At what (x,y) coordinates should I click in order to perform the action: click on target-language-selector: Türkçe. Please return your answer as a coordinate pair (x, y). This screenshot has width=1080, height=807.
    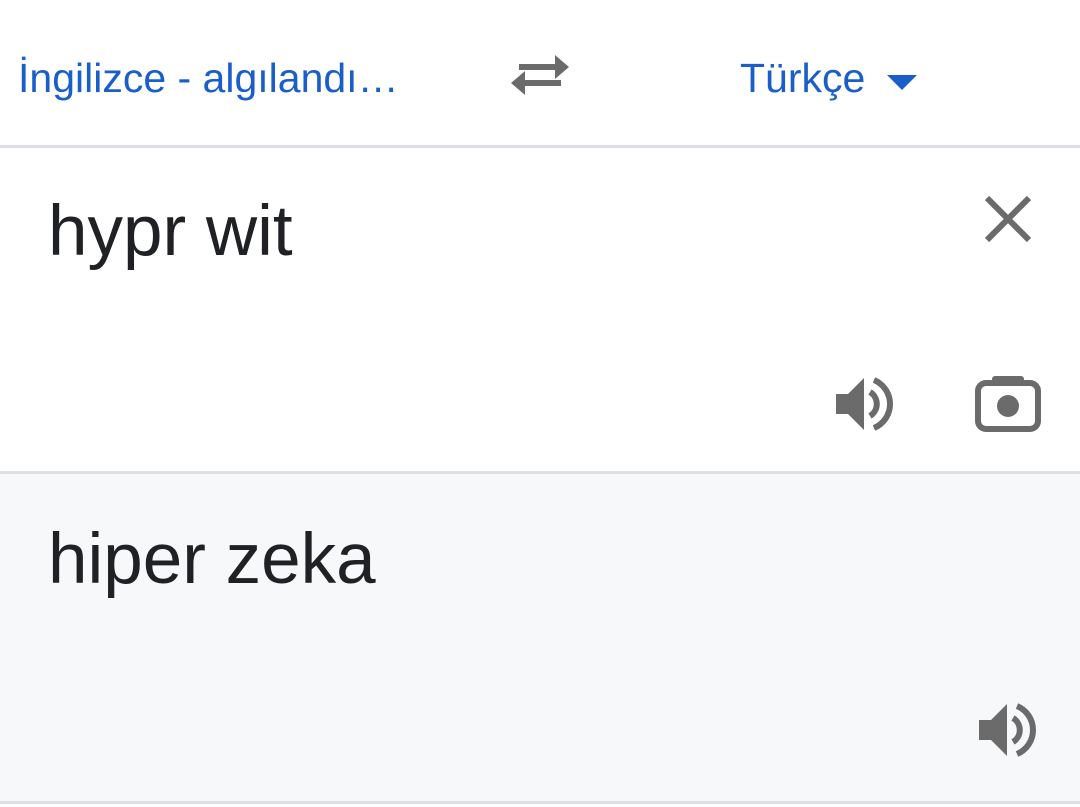
    Looking at the image, I should click on (829, 78).